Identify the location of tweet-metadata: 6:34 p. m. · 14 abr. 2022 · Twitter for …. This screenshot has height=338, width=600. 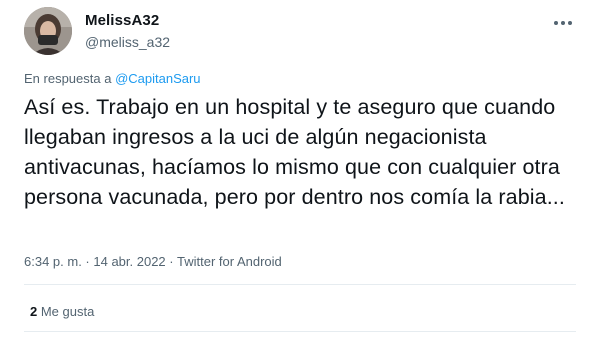
(153, 261).